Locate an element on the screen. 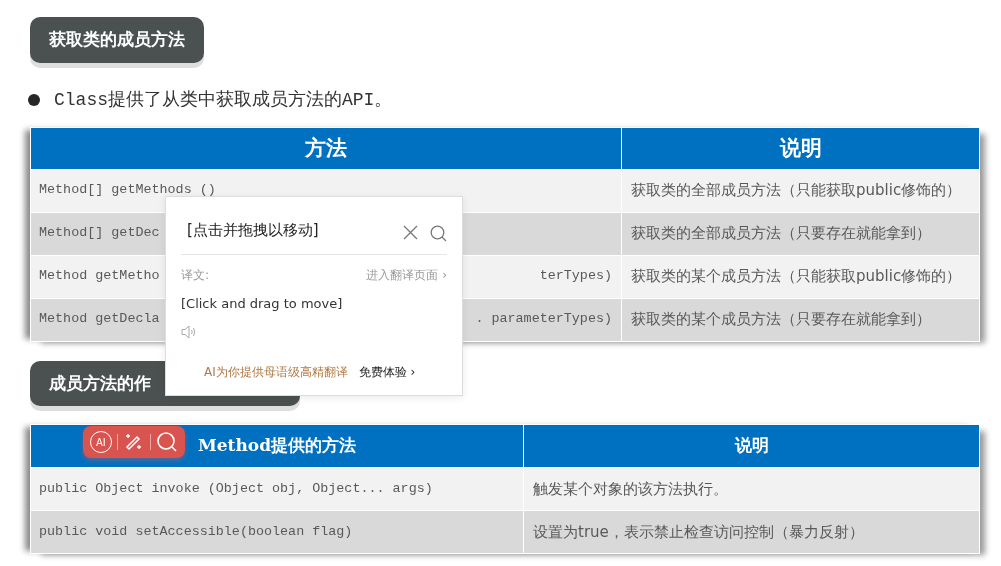  table-cell: 设置为true，表示禁止检查访问控制（暴力反射） is located at coordinates (751, 532).